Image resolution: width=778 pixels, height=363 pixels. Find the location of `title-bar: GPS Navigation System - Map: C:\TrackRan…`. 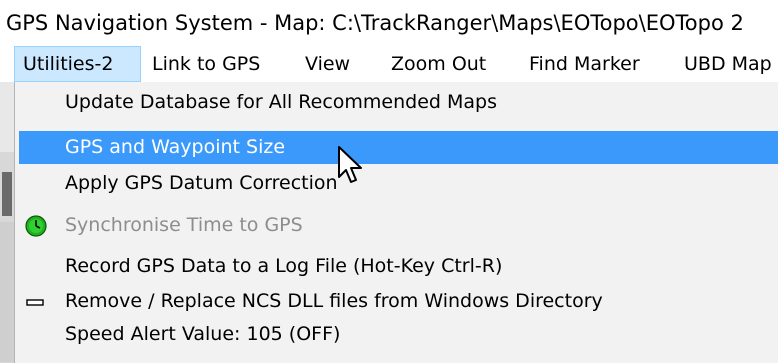

title-bar: GPS Navigation System - Map: C:\TrackRan… is located at coordinates (389, 23).